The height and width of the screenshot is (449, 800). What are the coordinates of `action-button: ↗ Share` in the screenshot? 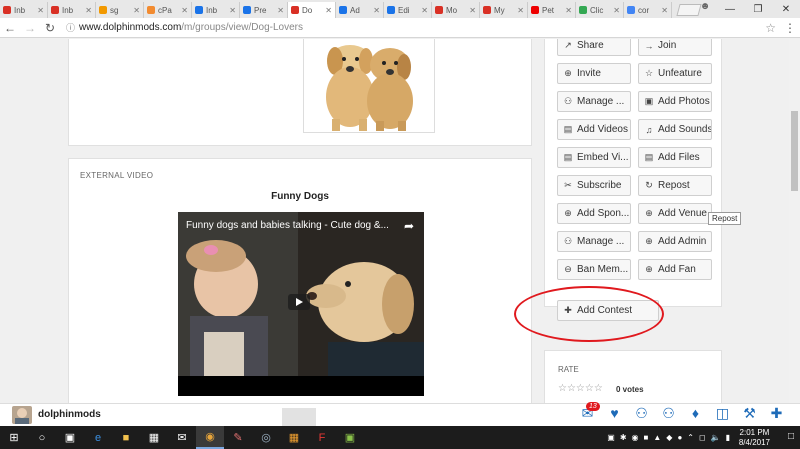 It's located at (594, 47).